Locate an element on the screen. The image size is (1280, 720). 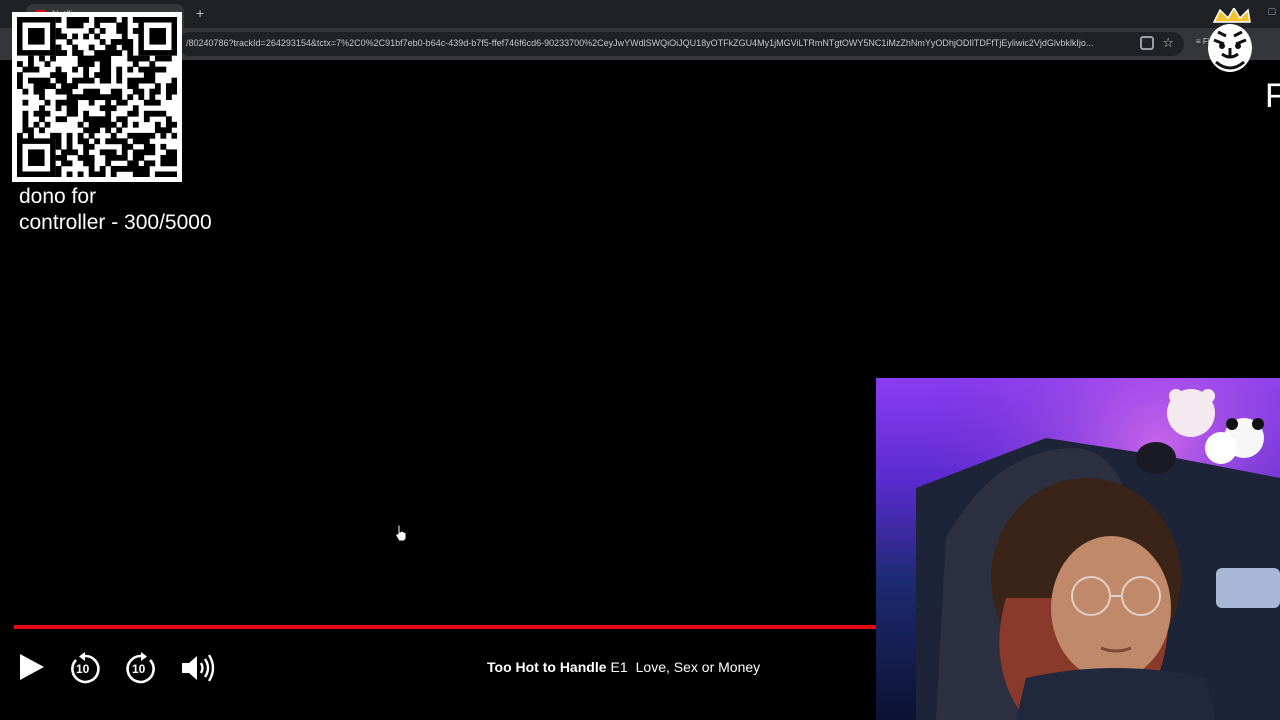
qr-code-pattern is located at coordinates (97, 97).